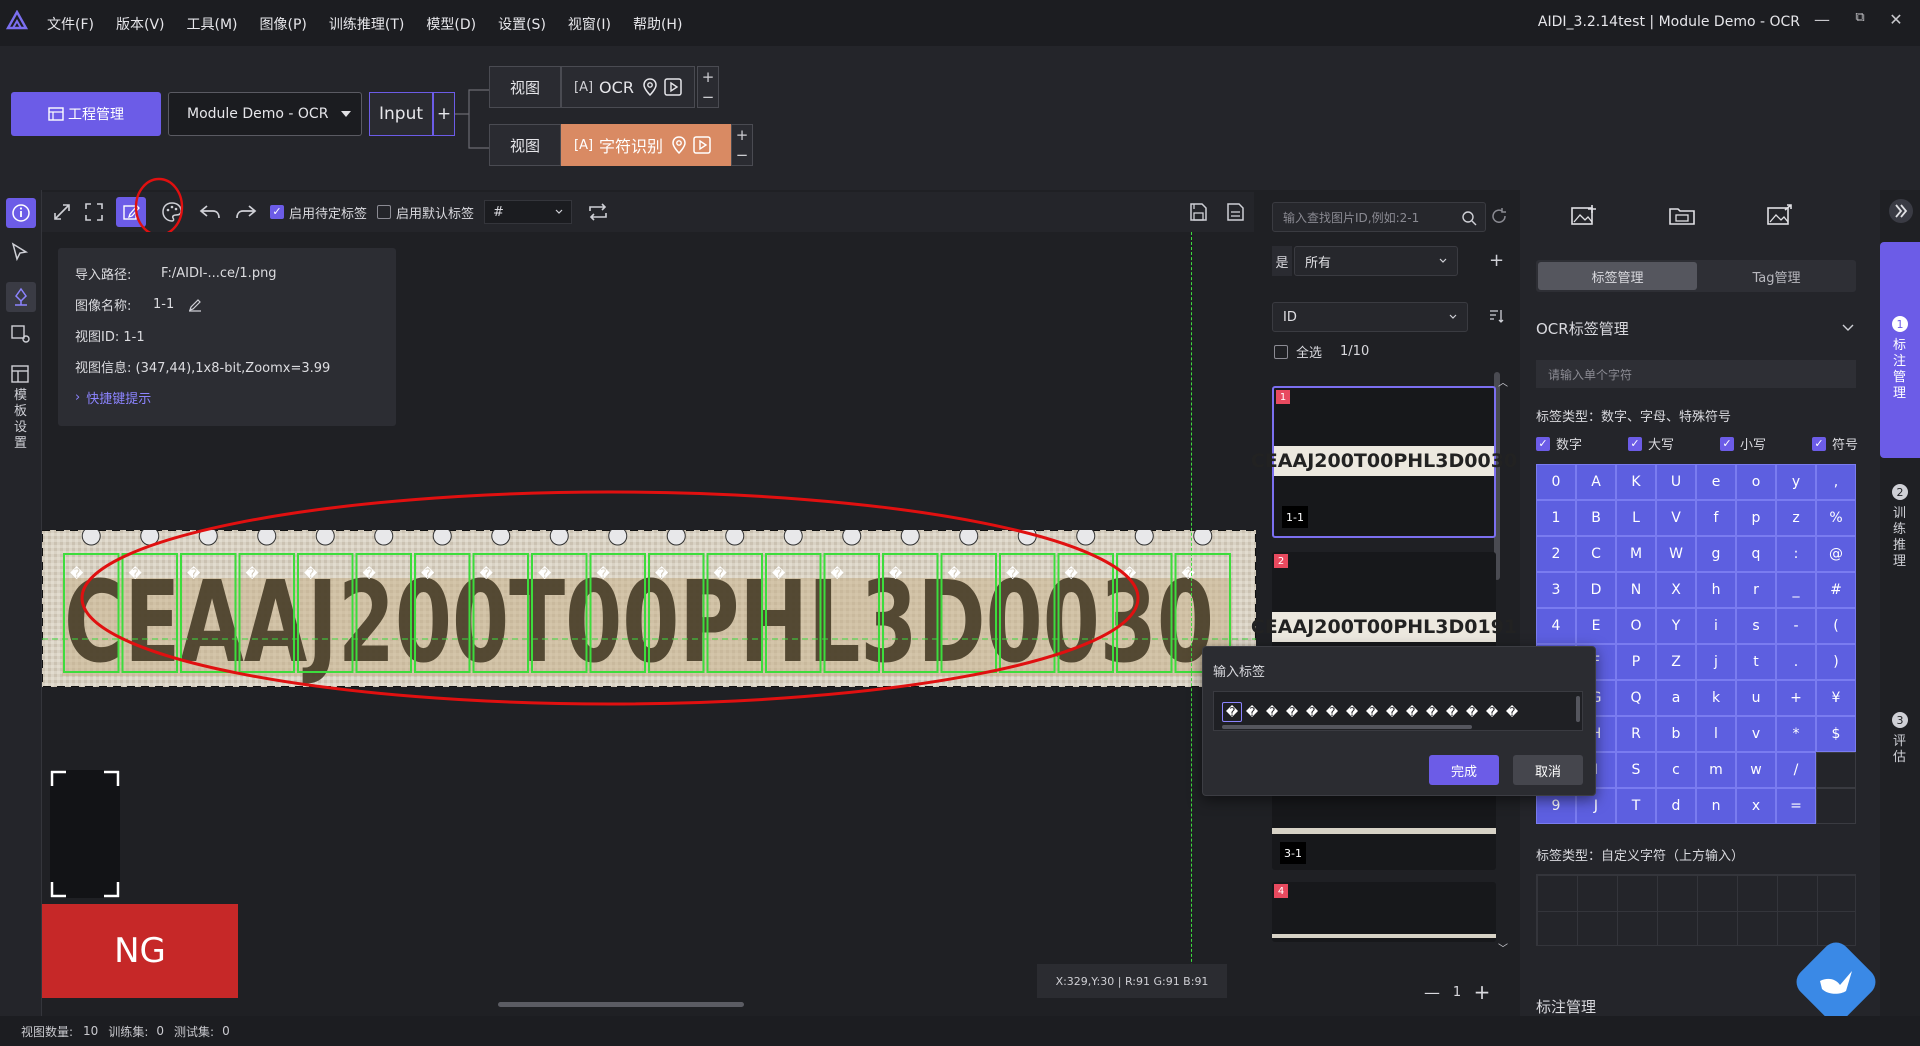 The height and width of the screenshot is (1046, 1920). Describe the element at coordinates (1676, 806) in the screenshot. I see `char-key: d` at that location.